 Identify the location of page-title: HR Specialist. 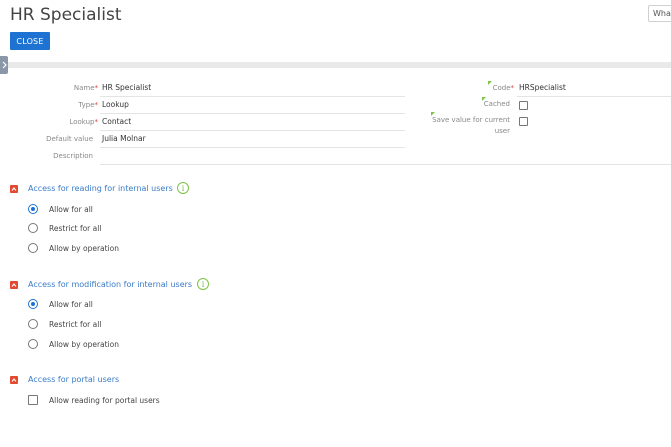
(66, 15).